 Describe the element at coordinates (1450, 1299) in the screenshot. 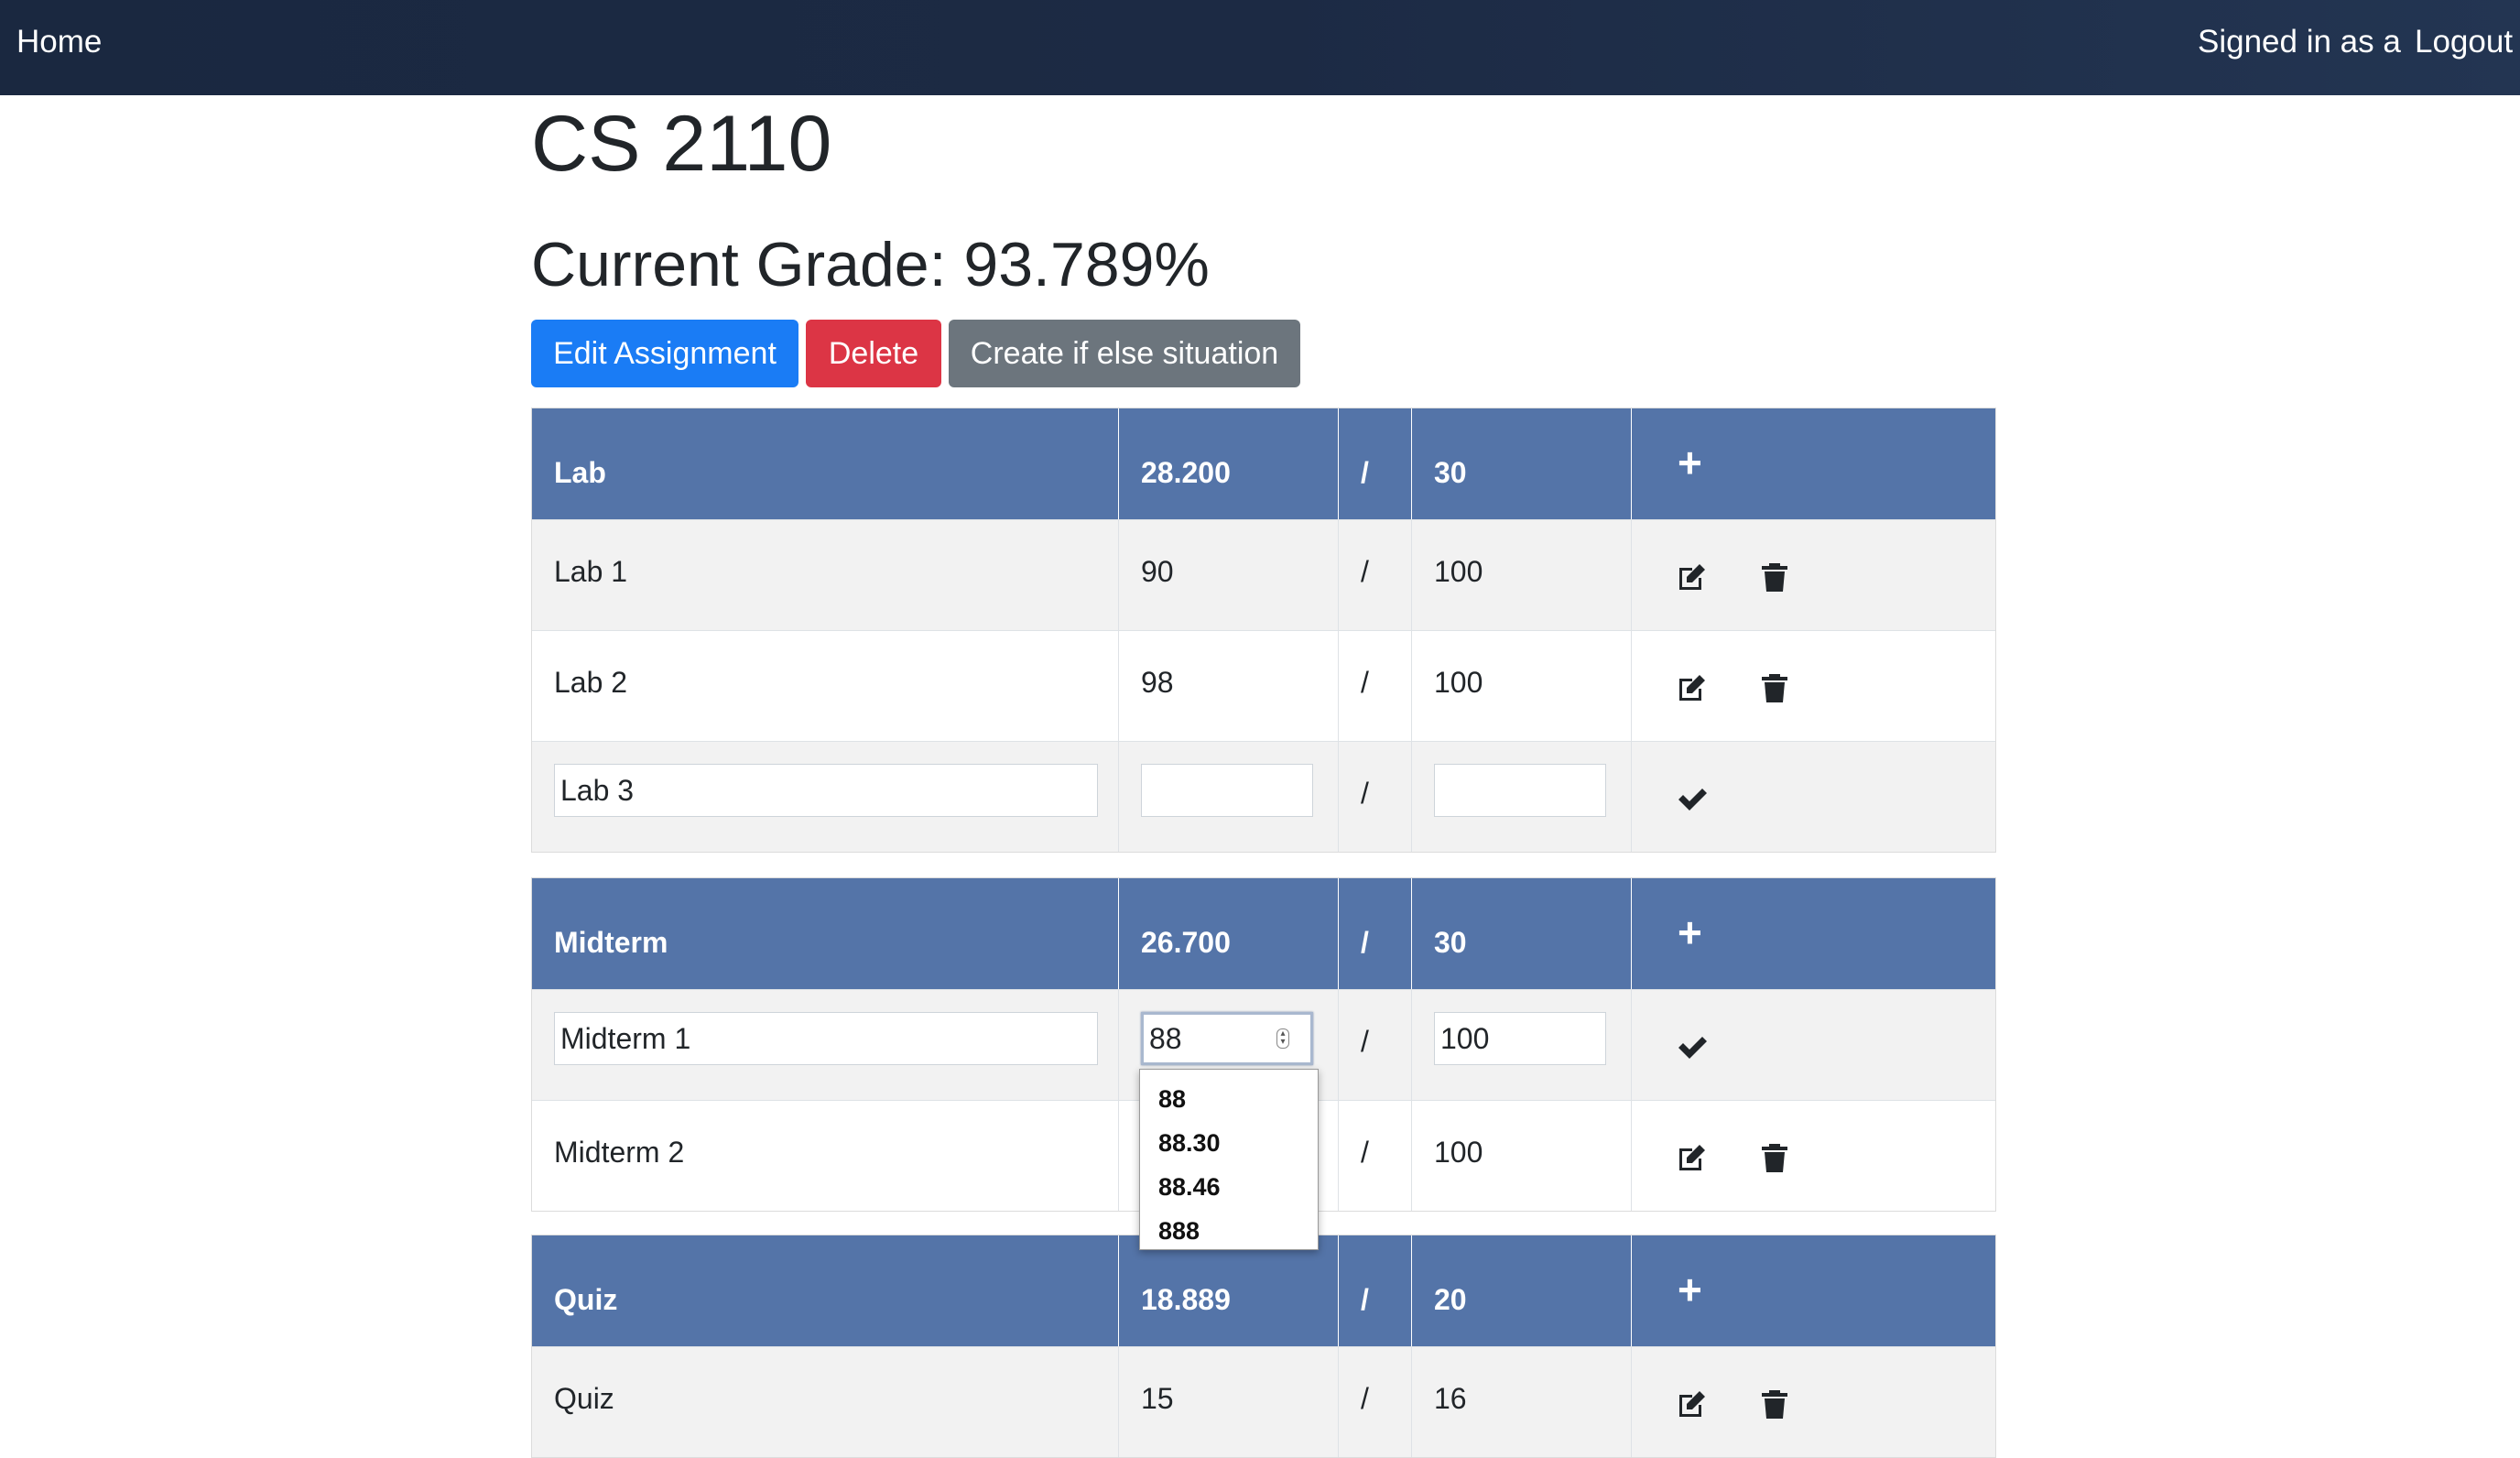

I see `category-total: 20` at that location.